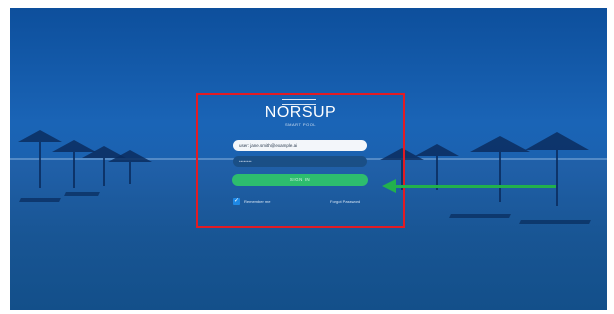  What do you see at coordinates (300, 160) in the screenshot?
I see `highlight-annotation` at bounding box center [300, 160].